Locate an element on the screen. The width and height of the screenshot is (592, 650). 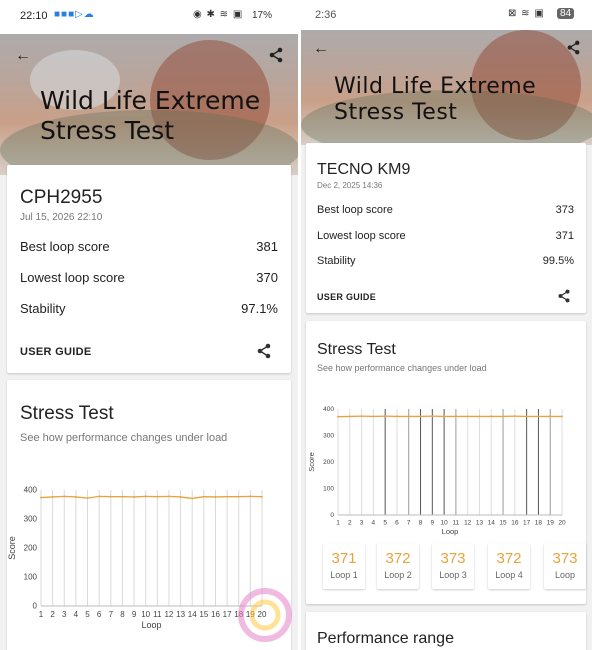
lowest-loop-row: Lowest loop score 371 is located at coordinates (445, 236).